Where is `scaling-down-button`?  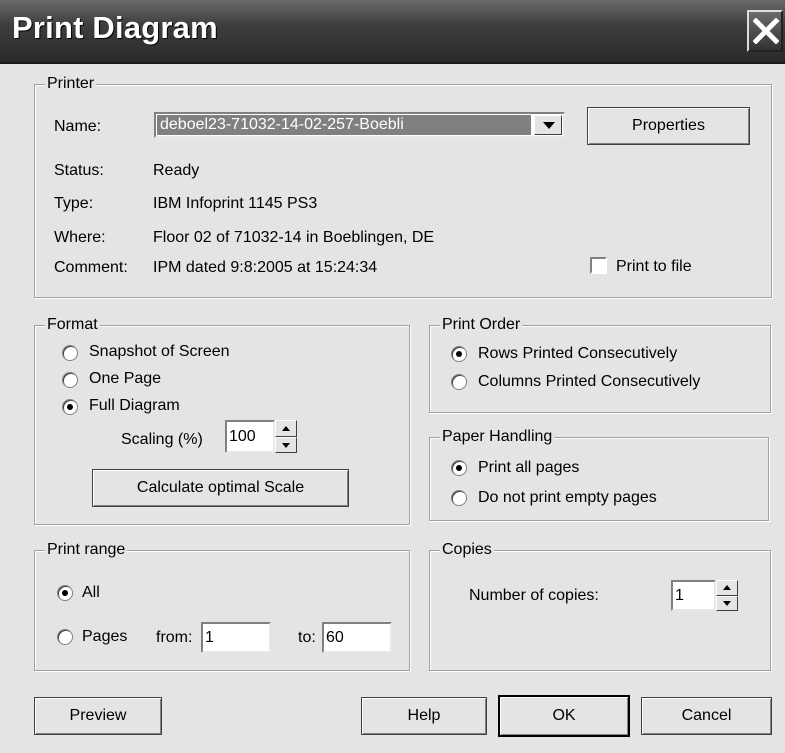
scaling-down-button is located at coordinates (286, 444).